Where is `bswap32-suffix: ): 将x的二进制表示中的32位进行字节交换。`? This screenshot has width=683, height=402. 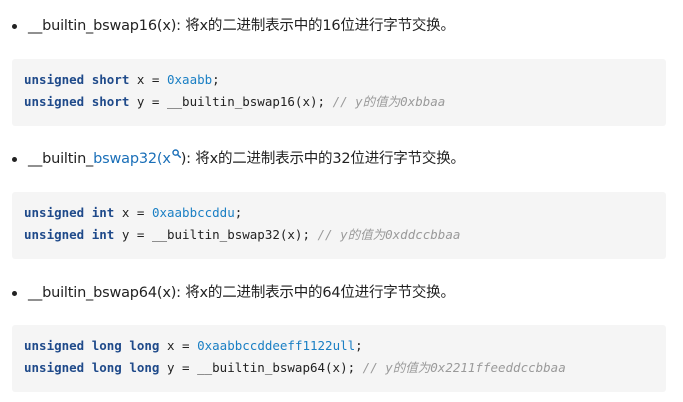
bswap32-suffix: ): 将x的二进制表示中的32位进行字节交换。 is located at coordinates (322, 159).